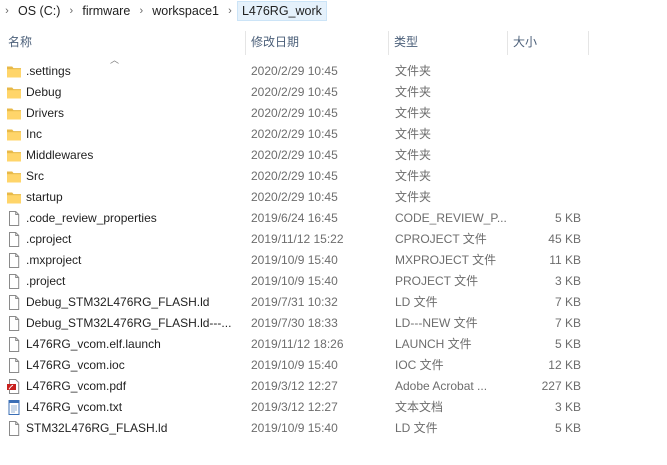 Image resolution: width=667 pixels, height=465 pixels. I want to click on file-type: MXPROJECT 文件, so click(446, 260).